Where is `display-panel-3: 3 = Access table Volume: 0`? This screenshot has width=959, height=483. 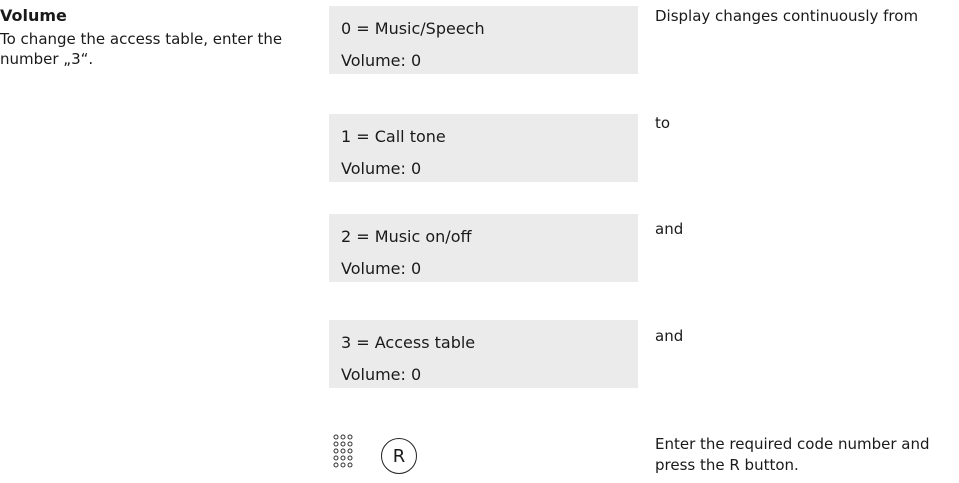 display-panel-3: 3 = Access table Volume: 0 is located at coordinates (483, 354).